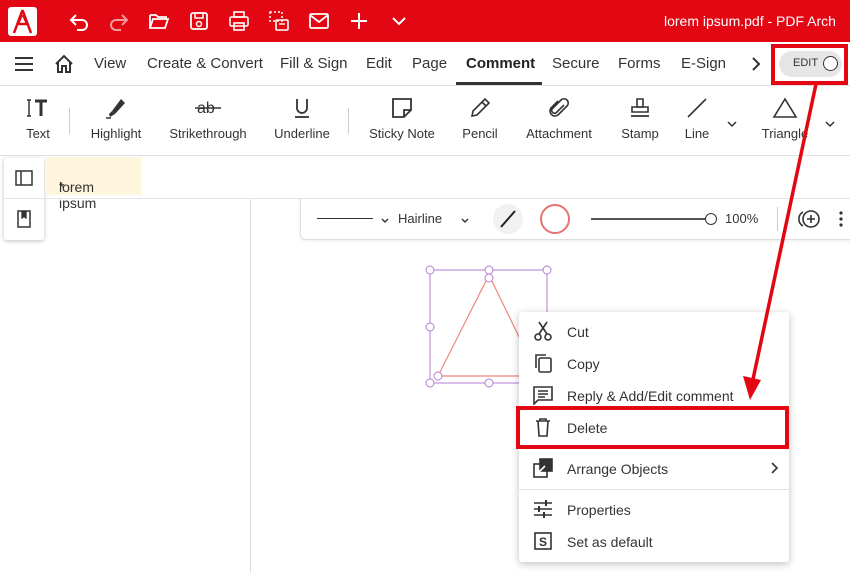 This screenshot has height=573, width=850. What do you see at coordinates (697, 121) in the screenshot?
I see `tool-line: Line` at bounding box center [697, 121].